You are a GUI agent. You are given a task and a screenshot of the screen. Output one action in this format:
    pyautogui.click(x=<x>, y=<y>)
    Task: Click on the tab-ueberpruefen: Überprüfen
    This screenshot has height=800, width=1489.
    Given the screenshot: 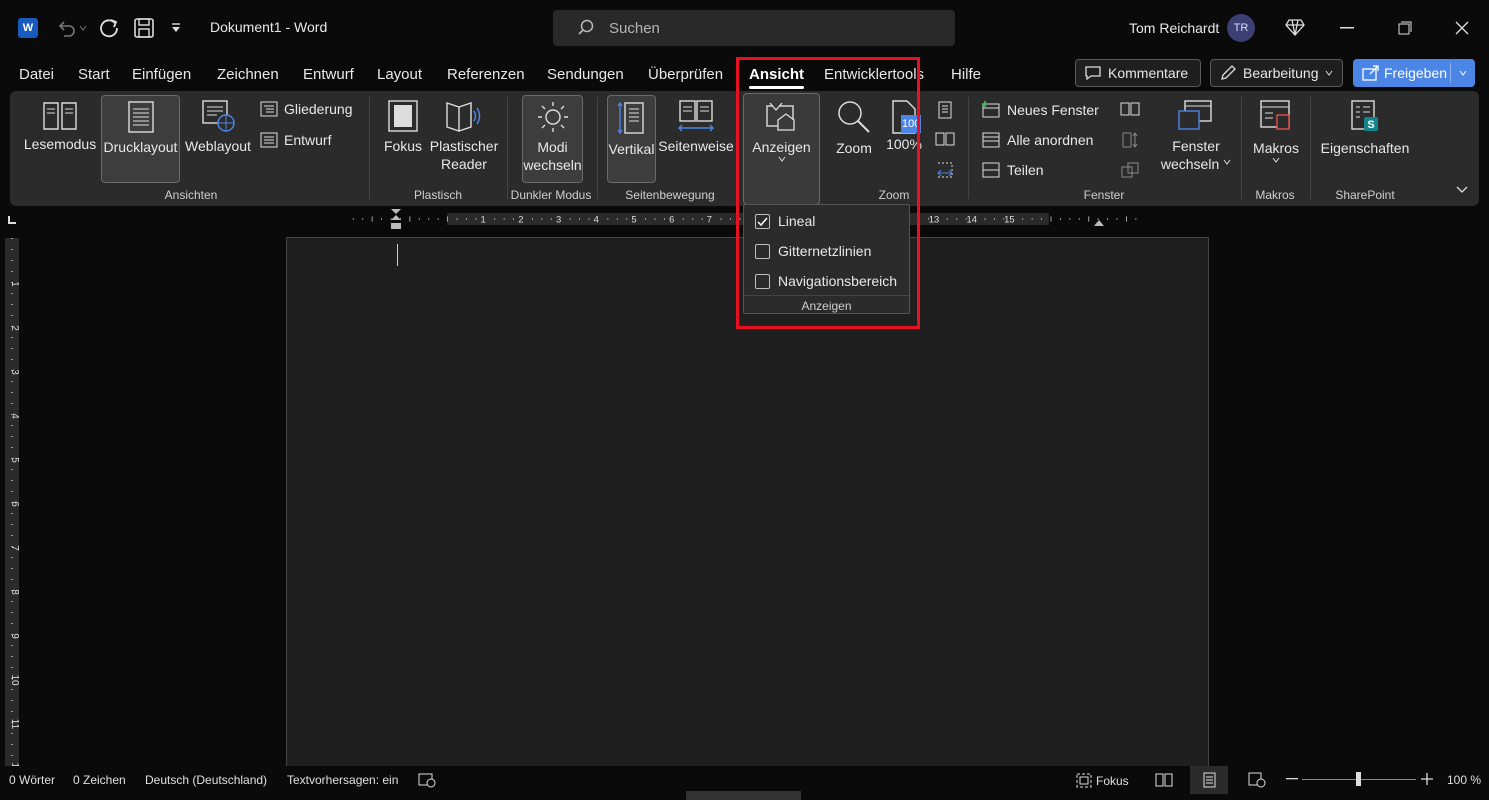 What is the action you would take?
    pyautogui.click(x=685, y=74)
    